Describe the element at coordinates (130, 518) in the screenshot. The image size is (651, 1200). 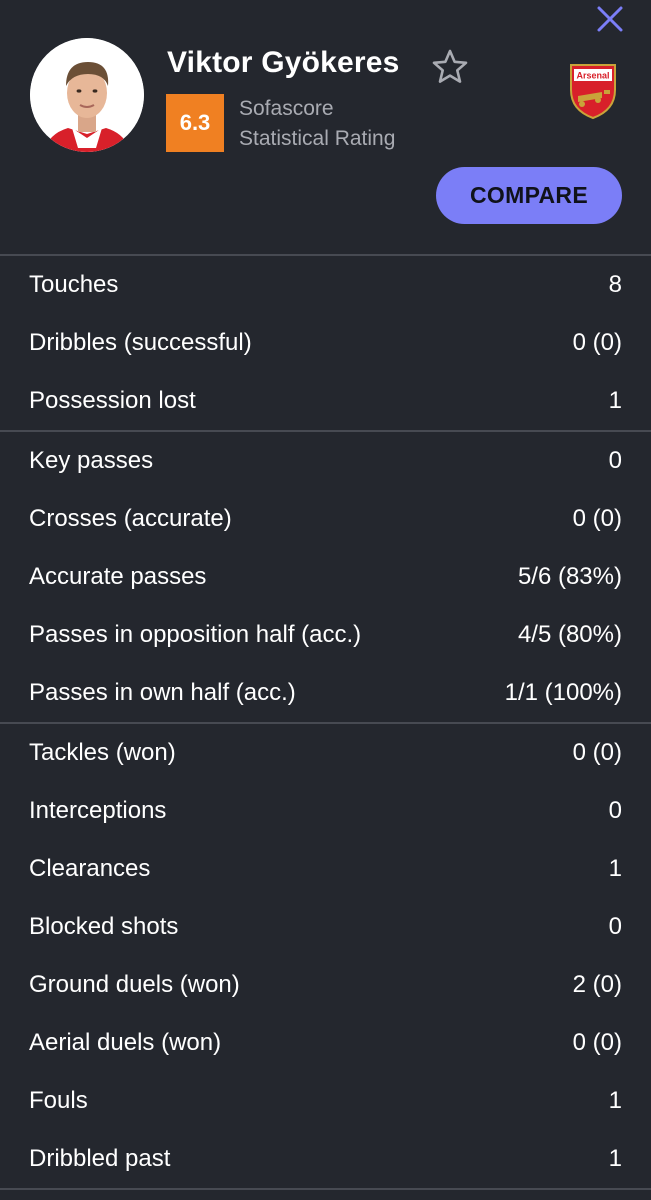
I see `stat-label: Crosses (accurate)` at that location.